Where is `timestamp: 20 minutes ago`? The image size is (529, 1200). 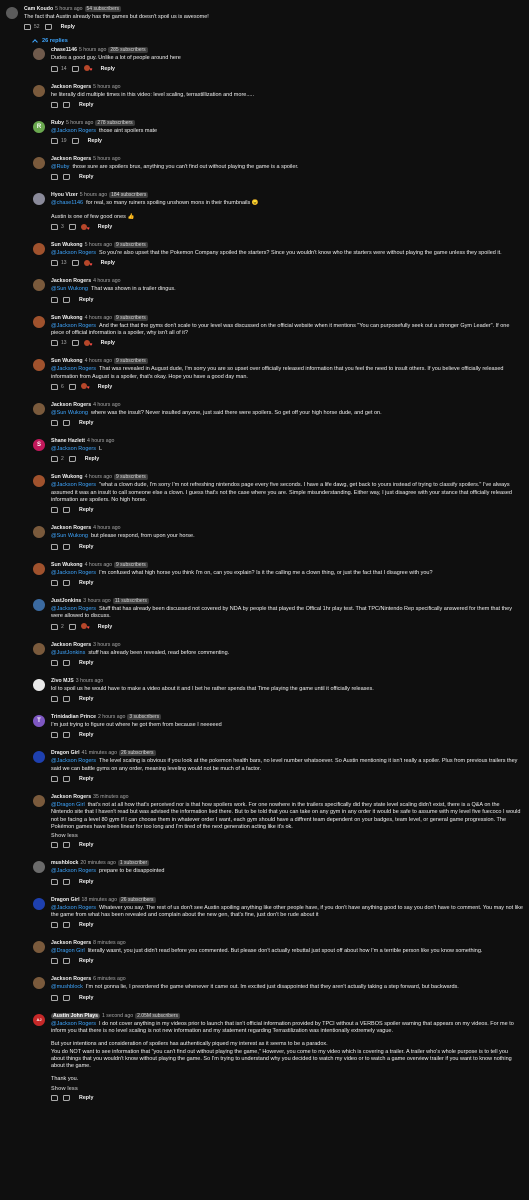 timestamp: 20 minutes ago is located at coordinates (97, 863).